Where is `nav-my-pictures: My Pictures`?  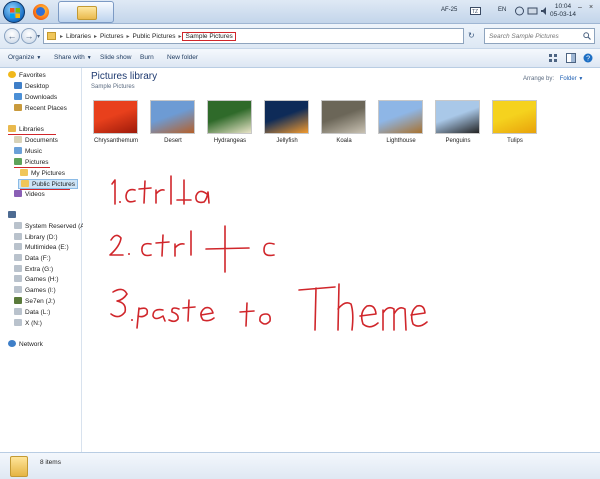
nav-my-pictures: My Pictures is located at coordinates (42, 174).